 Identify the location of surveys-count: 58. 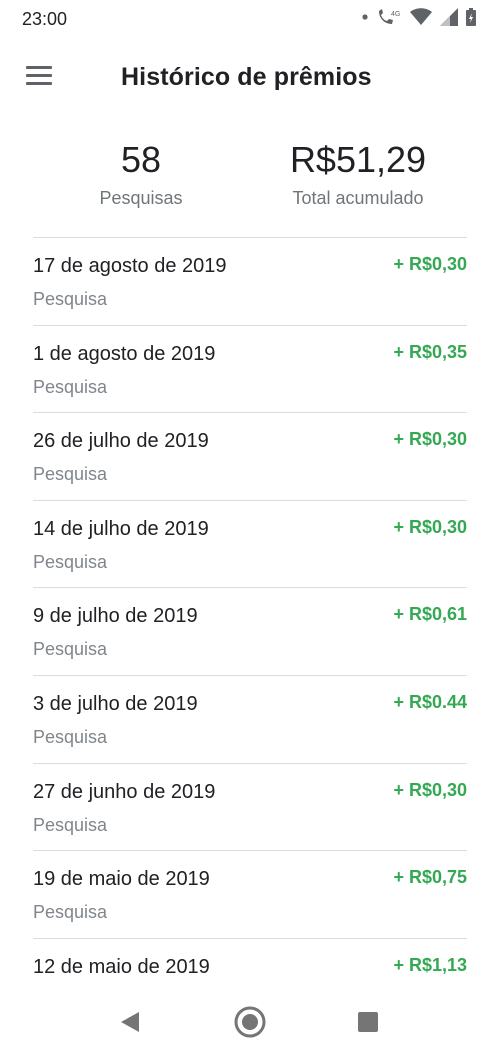
(141, 159).